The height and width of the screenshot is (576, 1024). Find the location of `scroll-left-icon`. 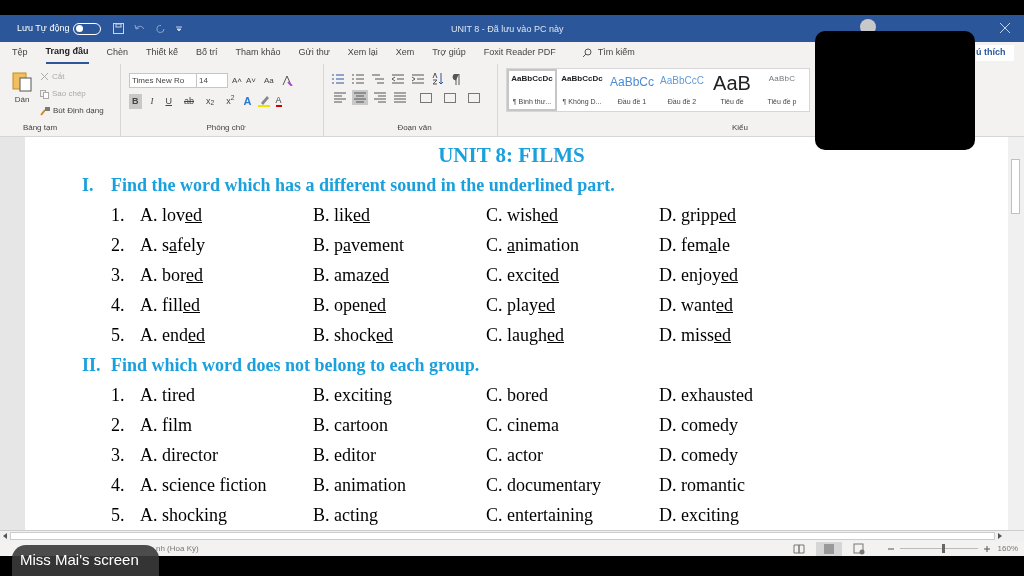

scroll-left-icon is located at coordinates (5, 536).